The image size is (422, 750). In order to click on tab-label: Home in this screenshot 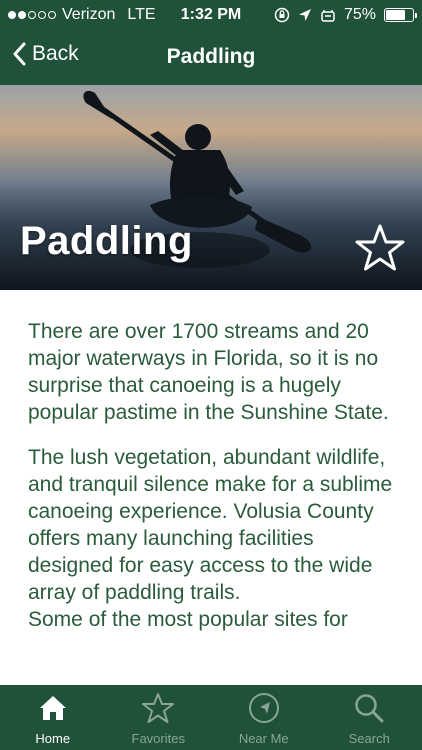, I will do `click(53, 738)`.